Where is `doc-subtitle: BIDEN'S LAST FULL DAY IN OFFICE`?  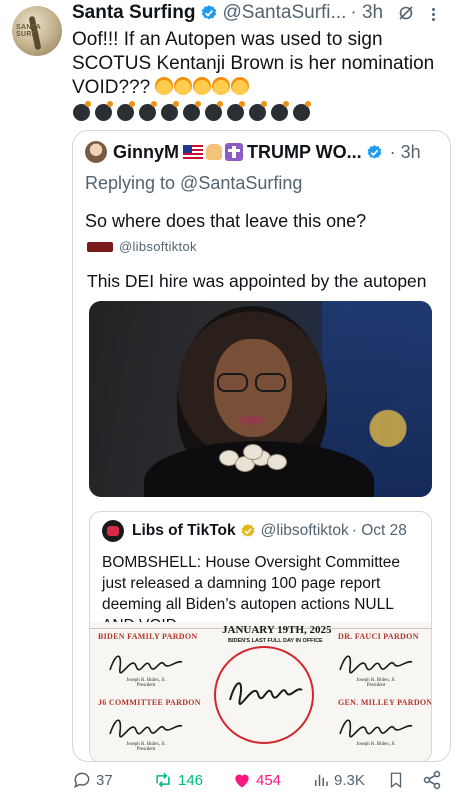 doc-subtitle: BIDEN'S LAST FULL DAY IN OFFICE is located at coordinates (275, 641).